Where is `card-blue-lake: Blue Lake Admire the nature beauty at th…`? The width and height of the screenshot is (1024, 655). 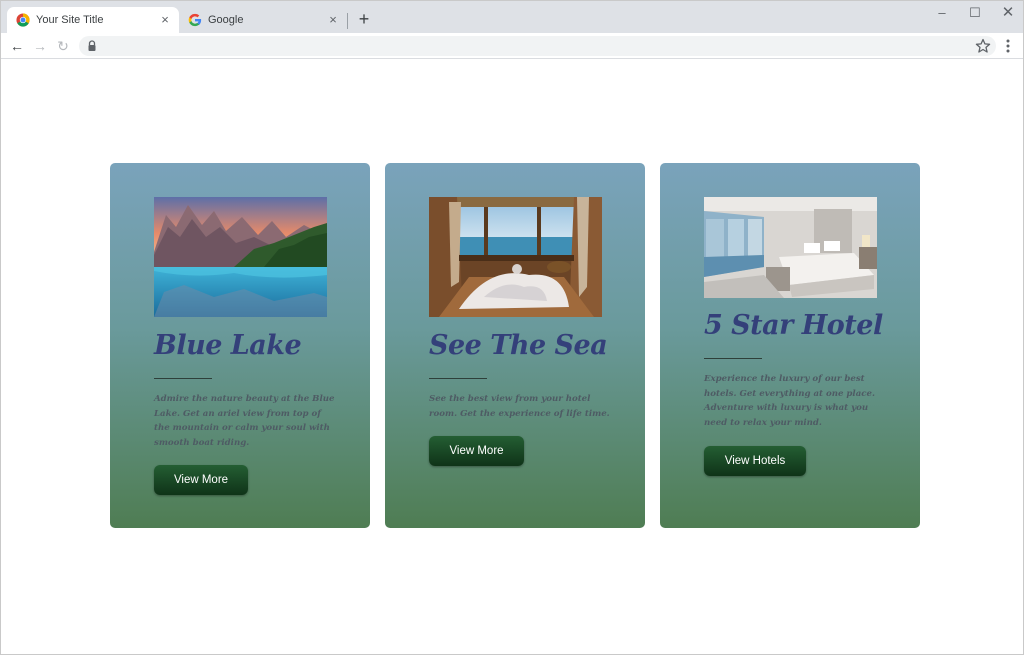 card-blue-lake: Blue Lake Admire the nature beauty at th… is located at coordinates (240, 345).